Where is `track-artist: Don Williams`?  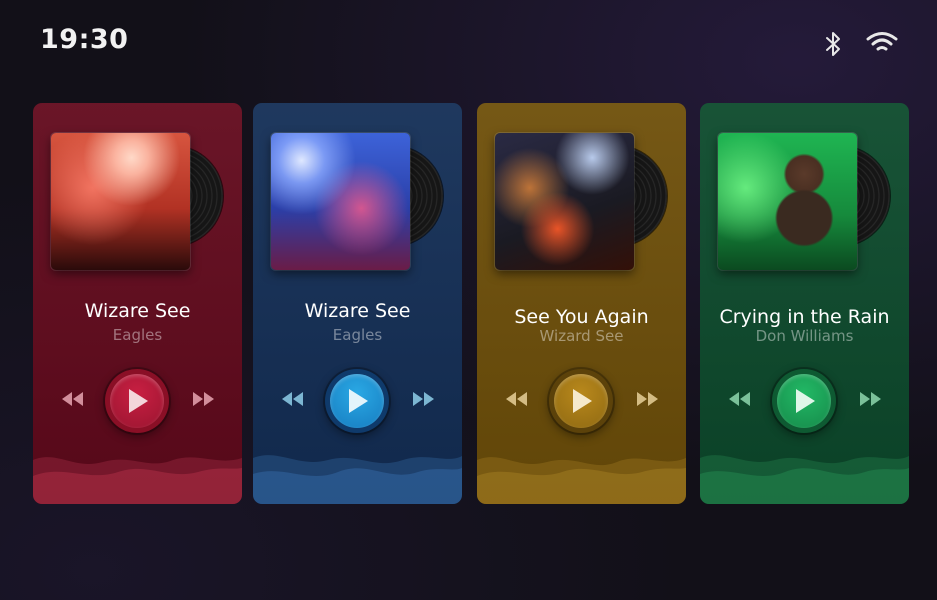
track-artist: Don Williams is located at coordinates (804, 336).